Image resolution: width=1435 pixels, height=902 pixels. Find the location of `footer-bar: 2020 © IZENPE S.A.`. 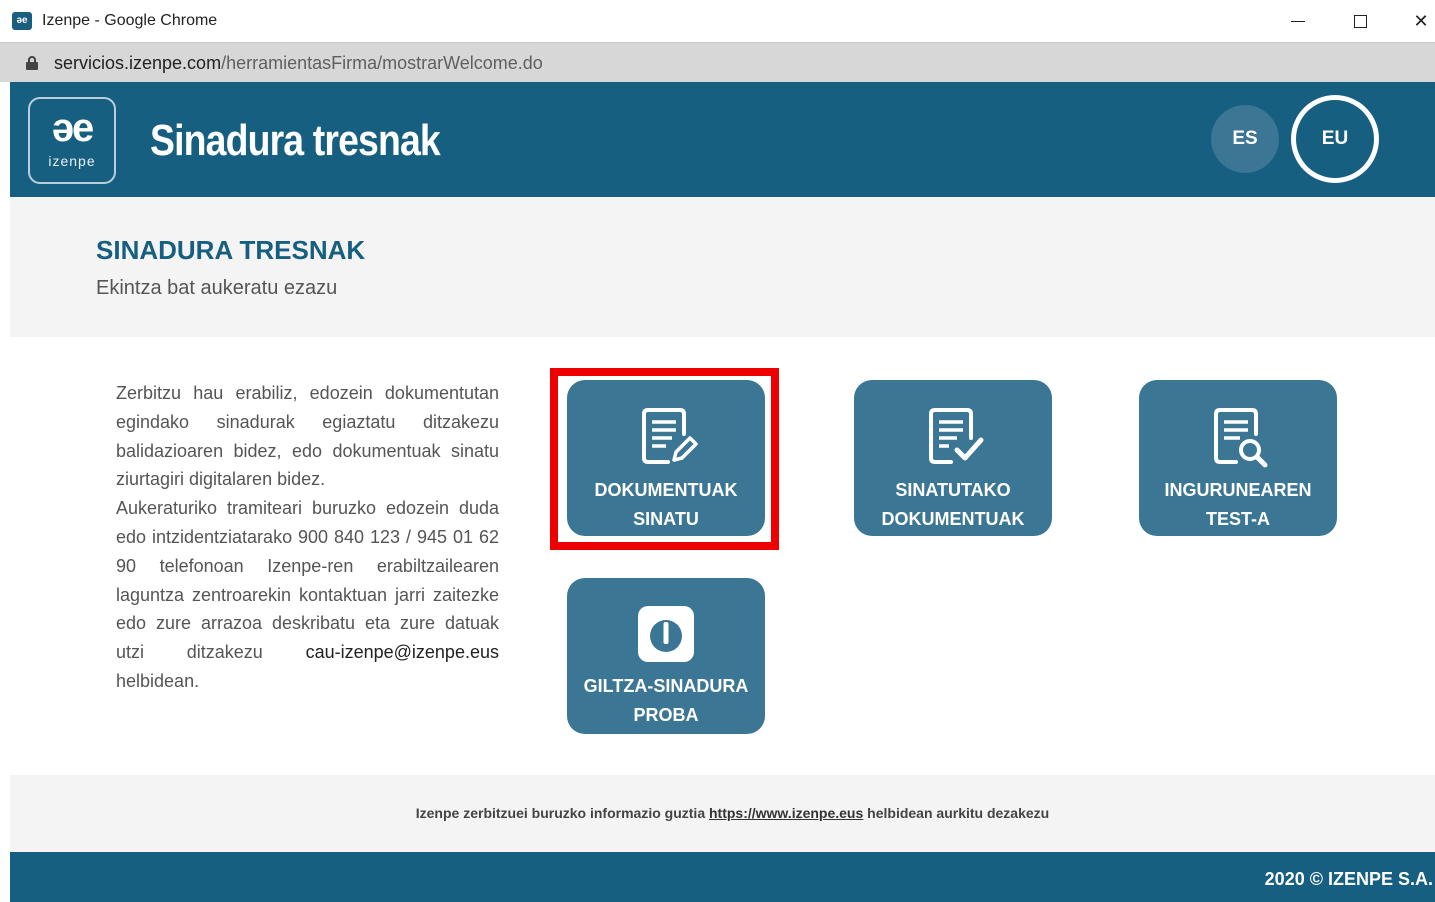

footer-bar: 2020 © IZENPE S.A. is located at coordinates (722, 877).